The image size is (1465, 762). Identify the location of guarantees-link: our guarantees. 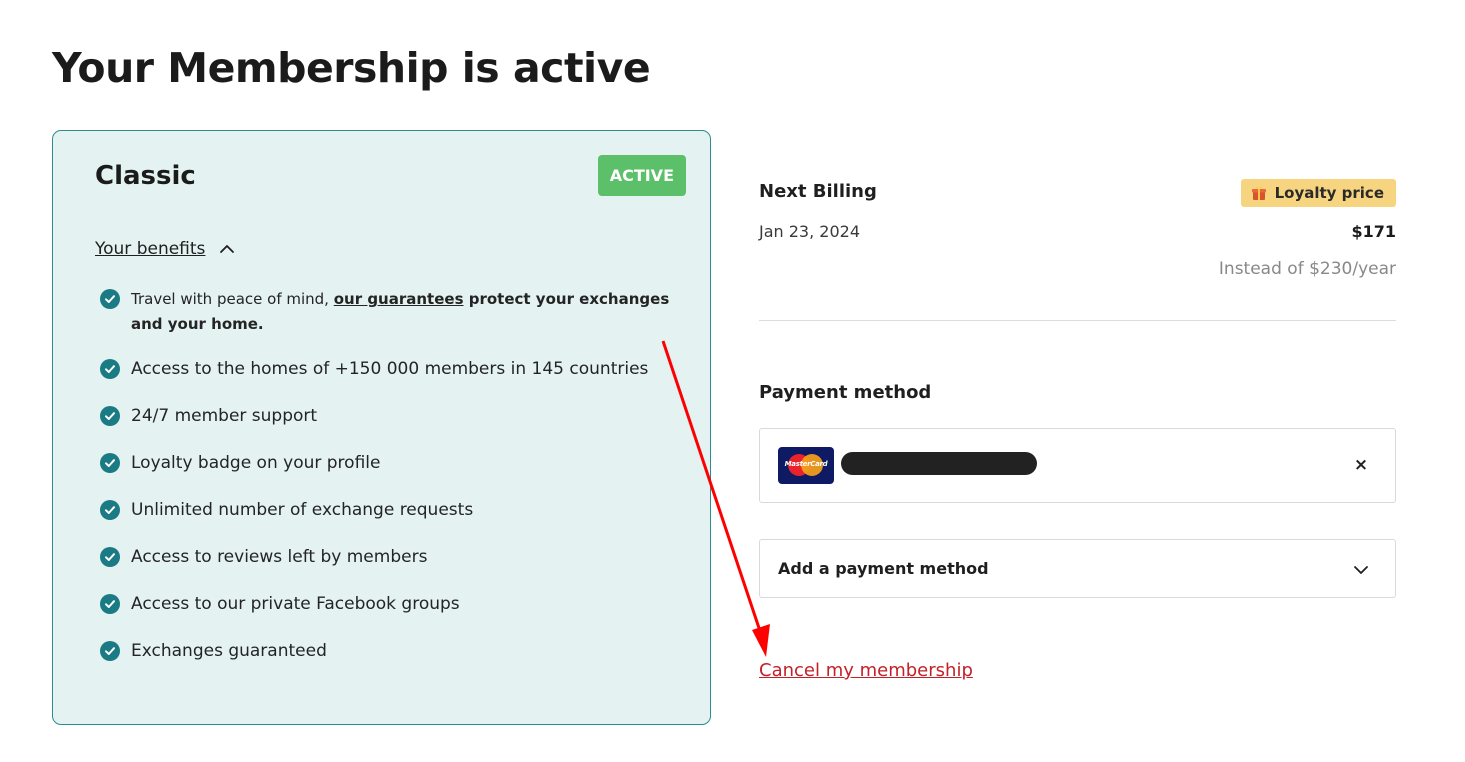
(399, 299).